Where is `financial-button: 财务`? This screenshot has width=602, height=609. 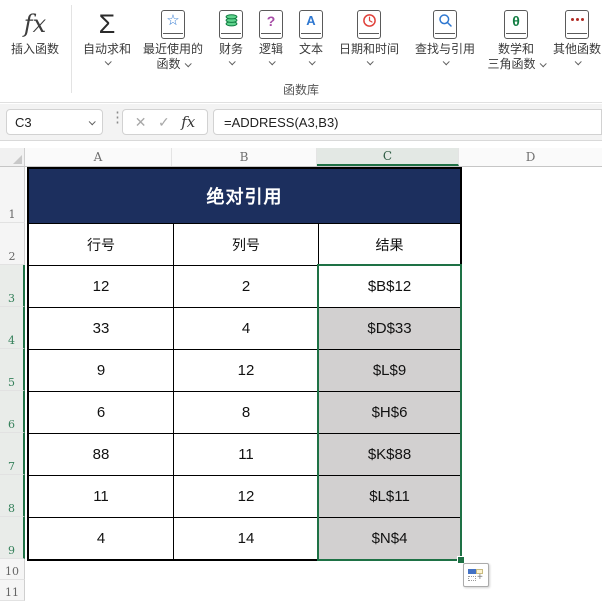 financial-button: 财务 is located at coordinates (231, 35).